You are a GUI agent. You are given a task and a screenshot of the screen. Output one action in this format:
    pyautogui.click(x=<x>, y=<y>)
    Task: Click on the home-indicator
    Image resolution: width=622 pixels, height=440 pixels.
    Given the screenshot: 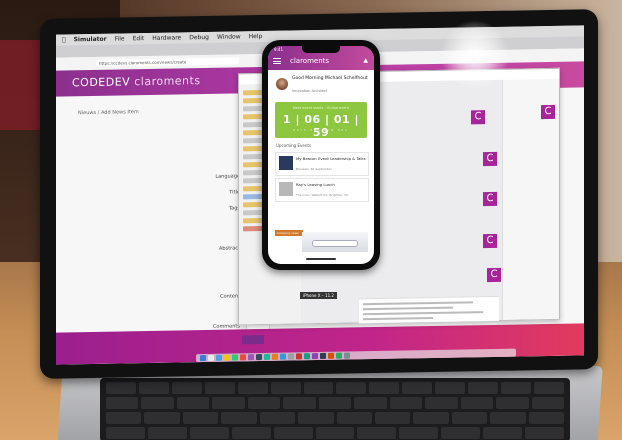 What is the action you would take?
    pyautogui.click(x=321, y=259)
    